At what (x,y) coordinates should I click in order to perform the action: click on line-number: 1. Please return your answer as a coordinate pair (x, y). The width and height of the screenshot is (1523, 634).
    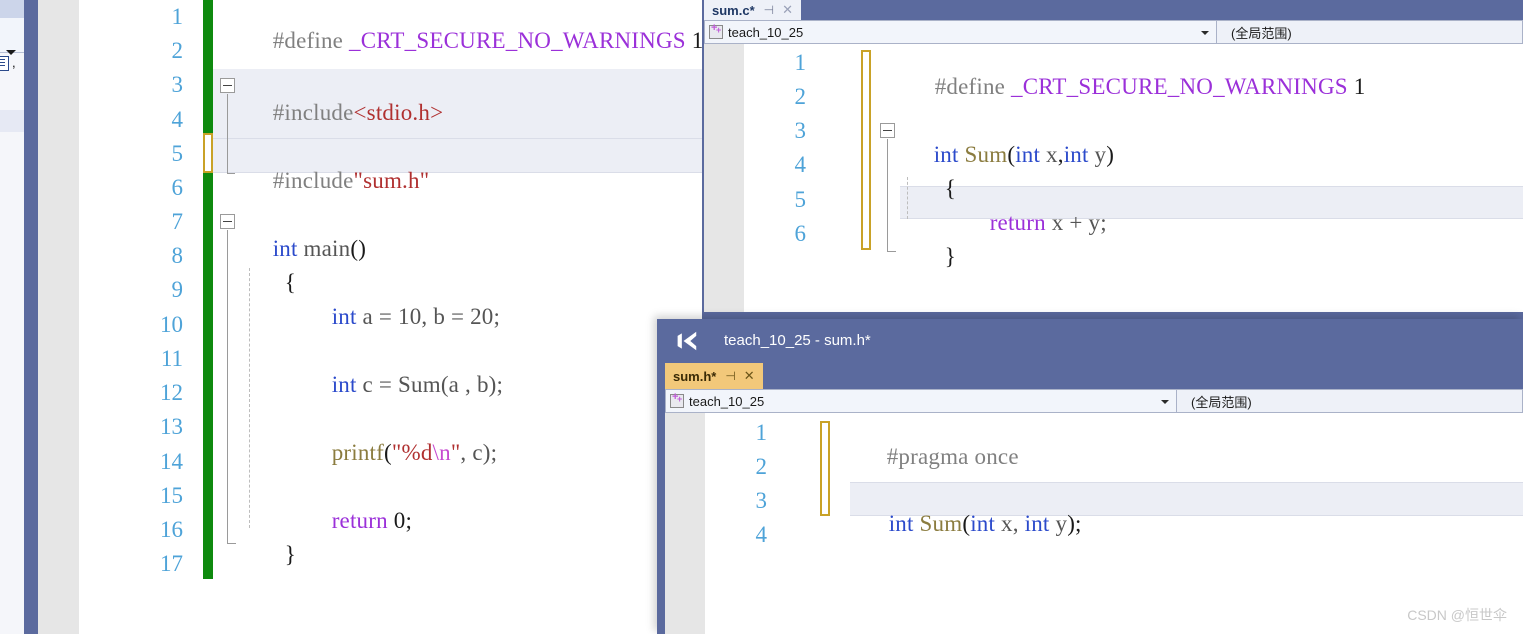
    Looking at the image, I should click on (761, 432).